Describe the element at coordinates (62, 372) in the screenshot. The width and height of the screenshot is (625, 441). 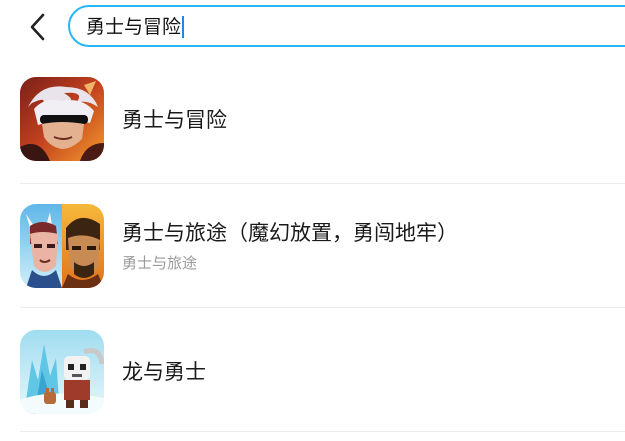
I see `dragon-and-warrior-app-icon` at that location.